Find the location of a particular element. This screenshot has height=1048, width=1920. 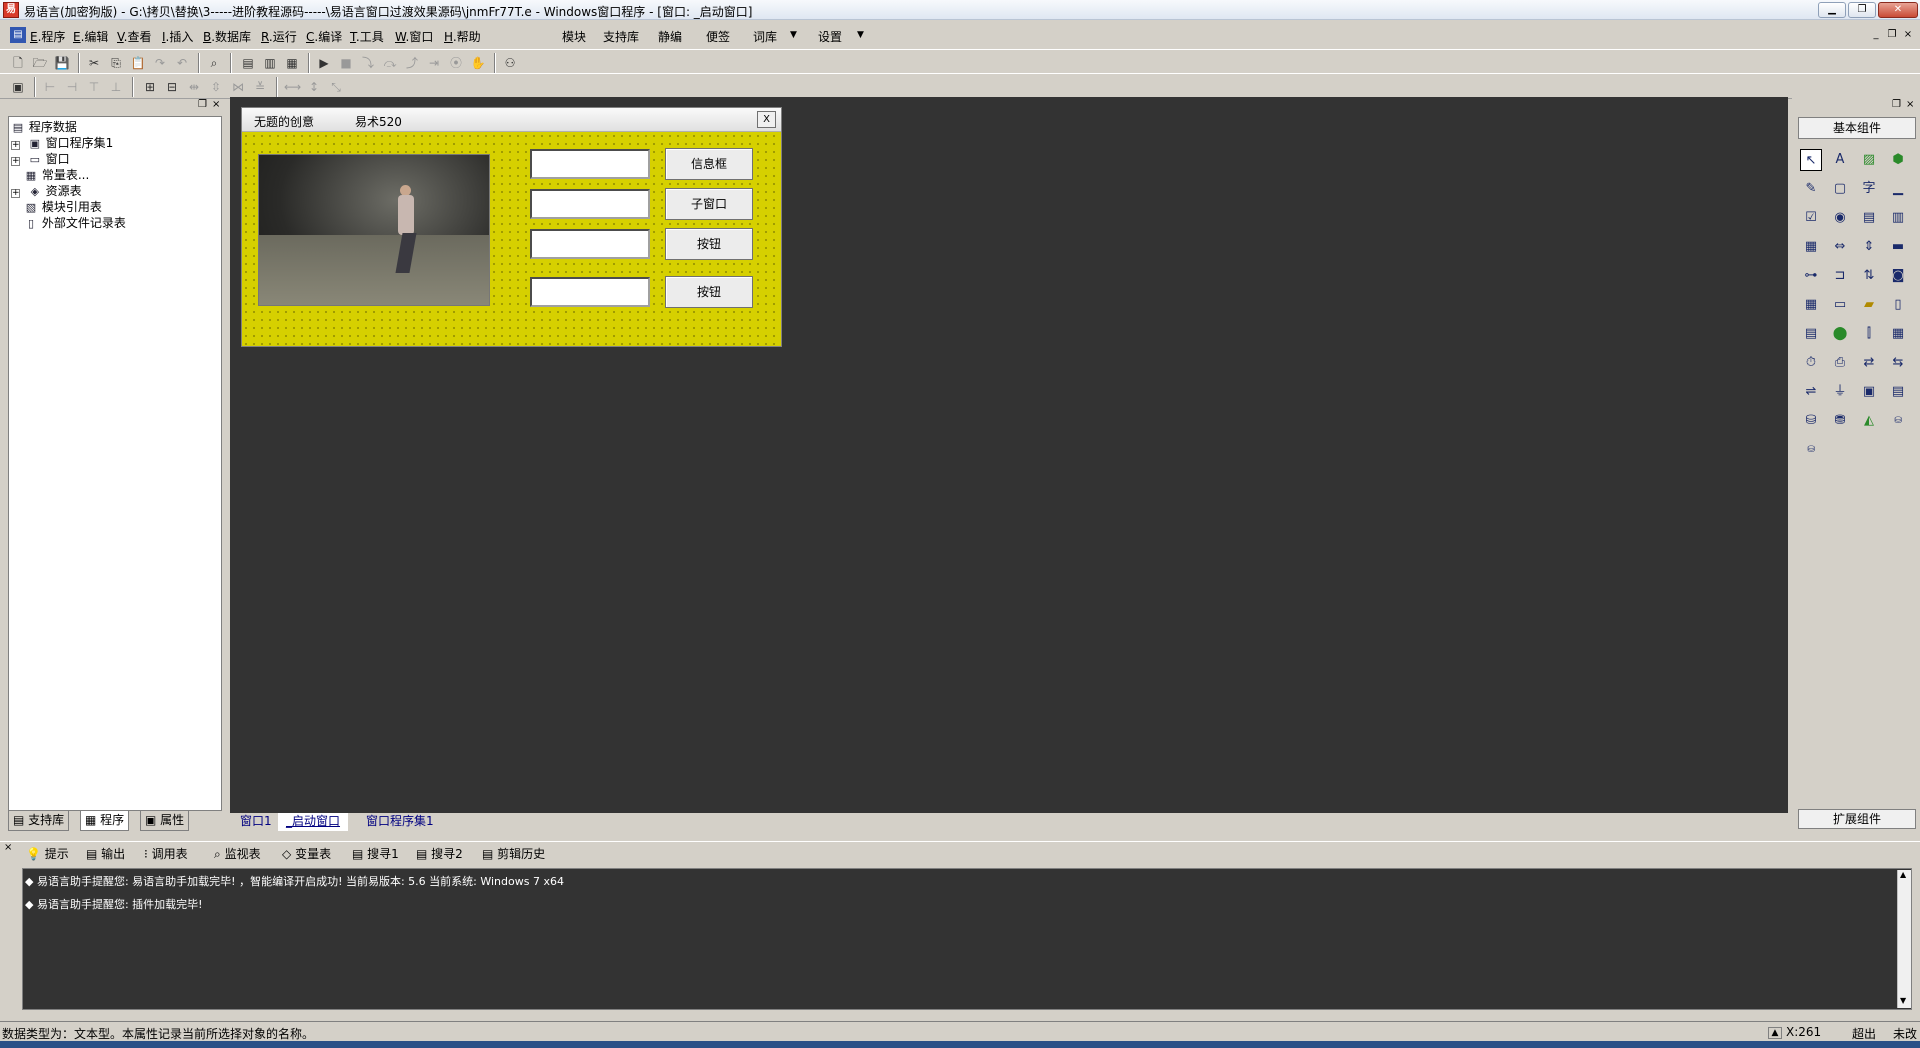

menu-help: H.帮助 is located at coordinates (462, 36).